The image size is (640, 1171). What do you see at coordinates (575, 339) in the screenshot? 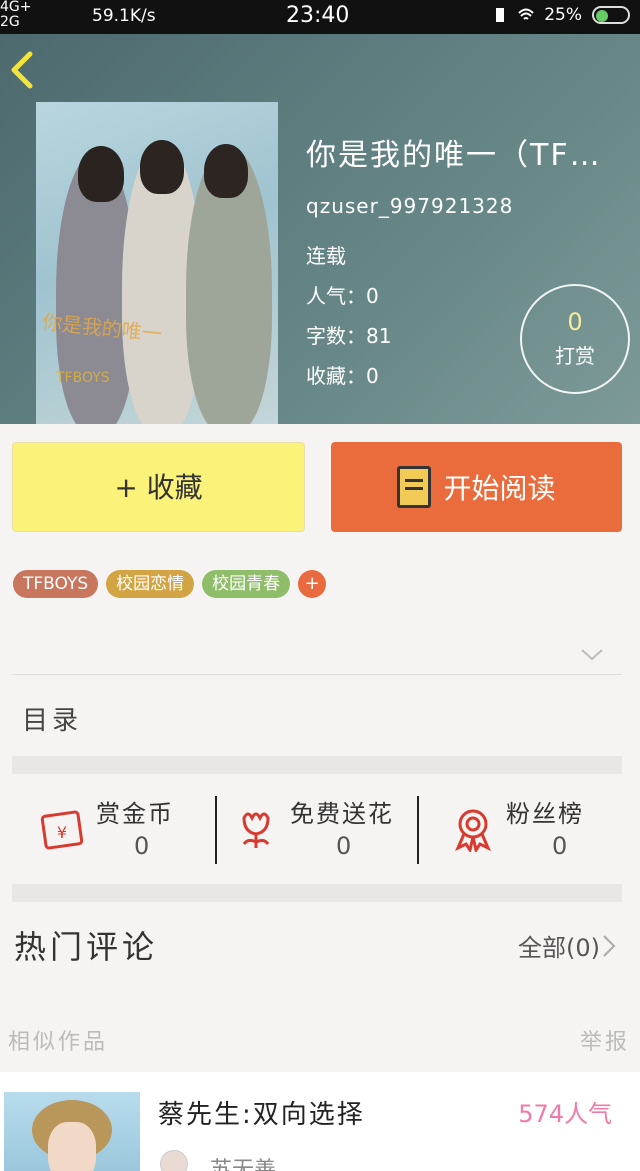
I see `tip-button: 0 打赏` at bounding box center [575, 339].